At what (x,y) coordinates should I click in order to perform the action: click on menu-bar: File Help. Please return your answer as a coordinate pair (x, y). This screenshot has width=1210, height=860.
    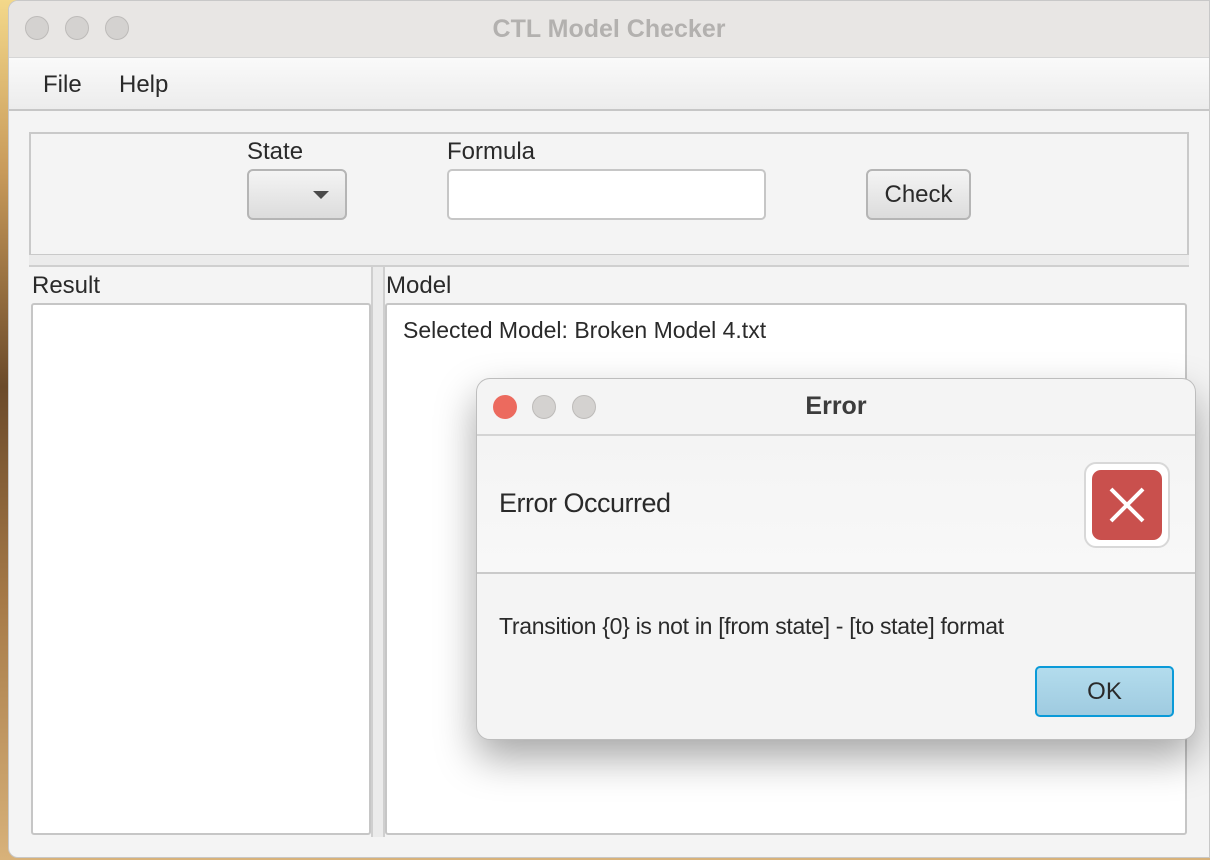
    Looking at the image, I should click on (609, 84).